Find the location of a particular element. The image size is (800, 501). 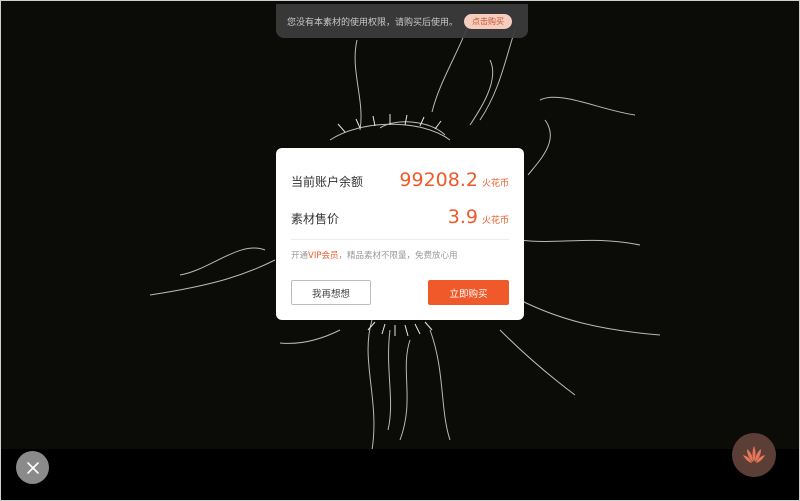

vip-promo-suffix: ，精品素材不限量，免费放心用 is located at coordinates (398, 256).